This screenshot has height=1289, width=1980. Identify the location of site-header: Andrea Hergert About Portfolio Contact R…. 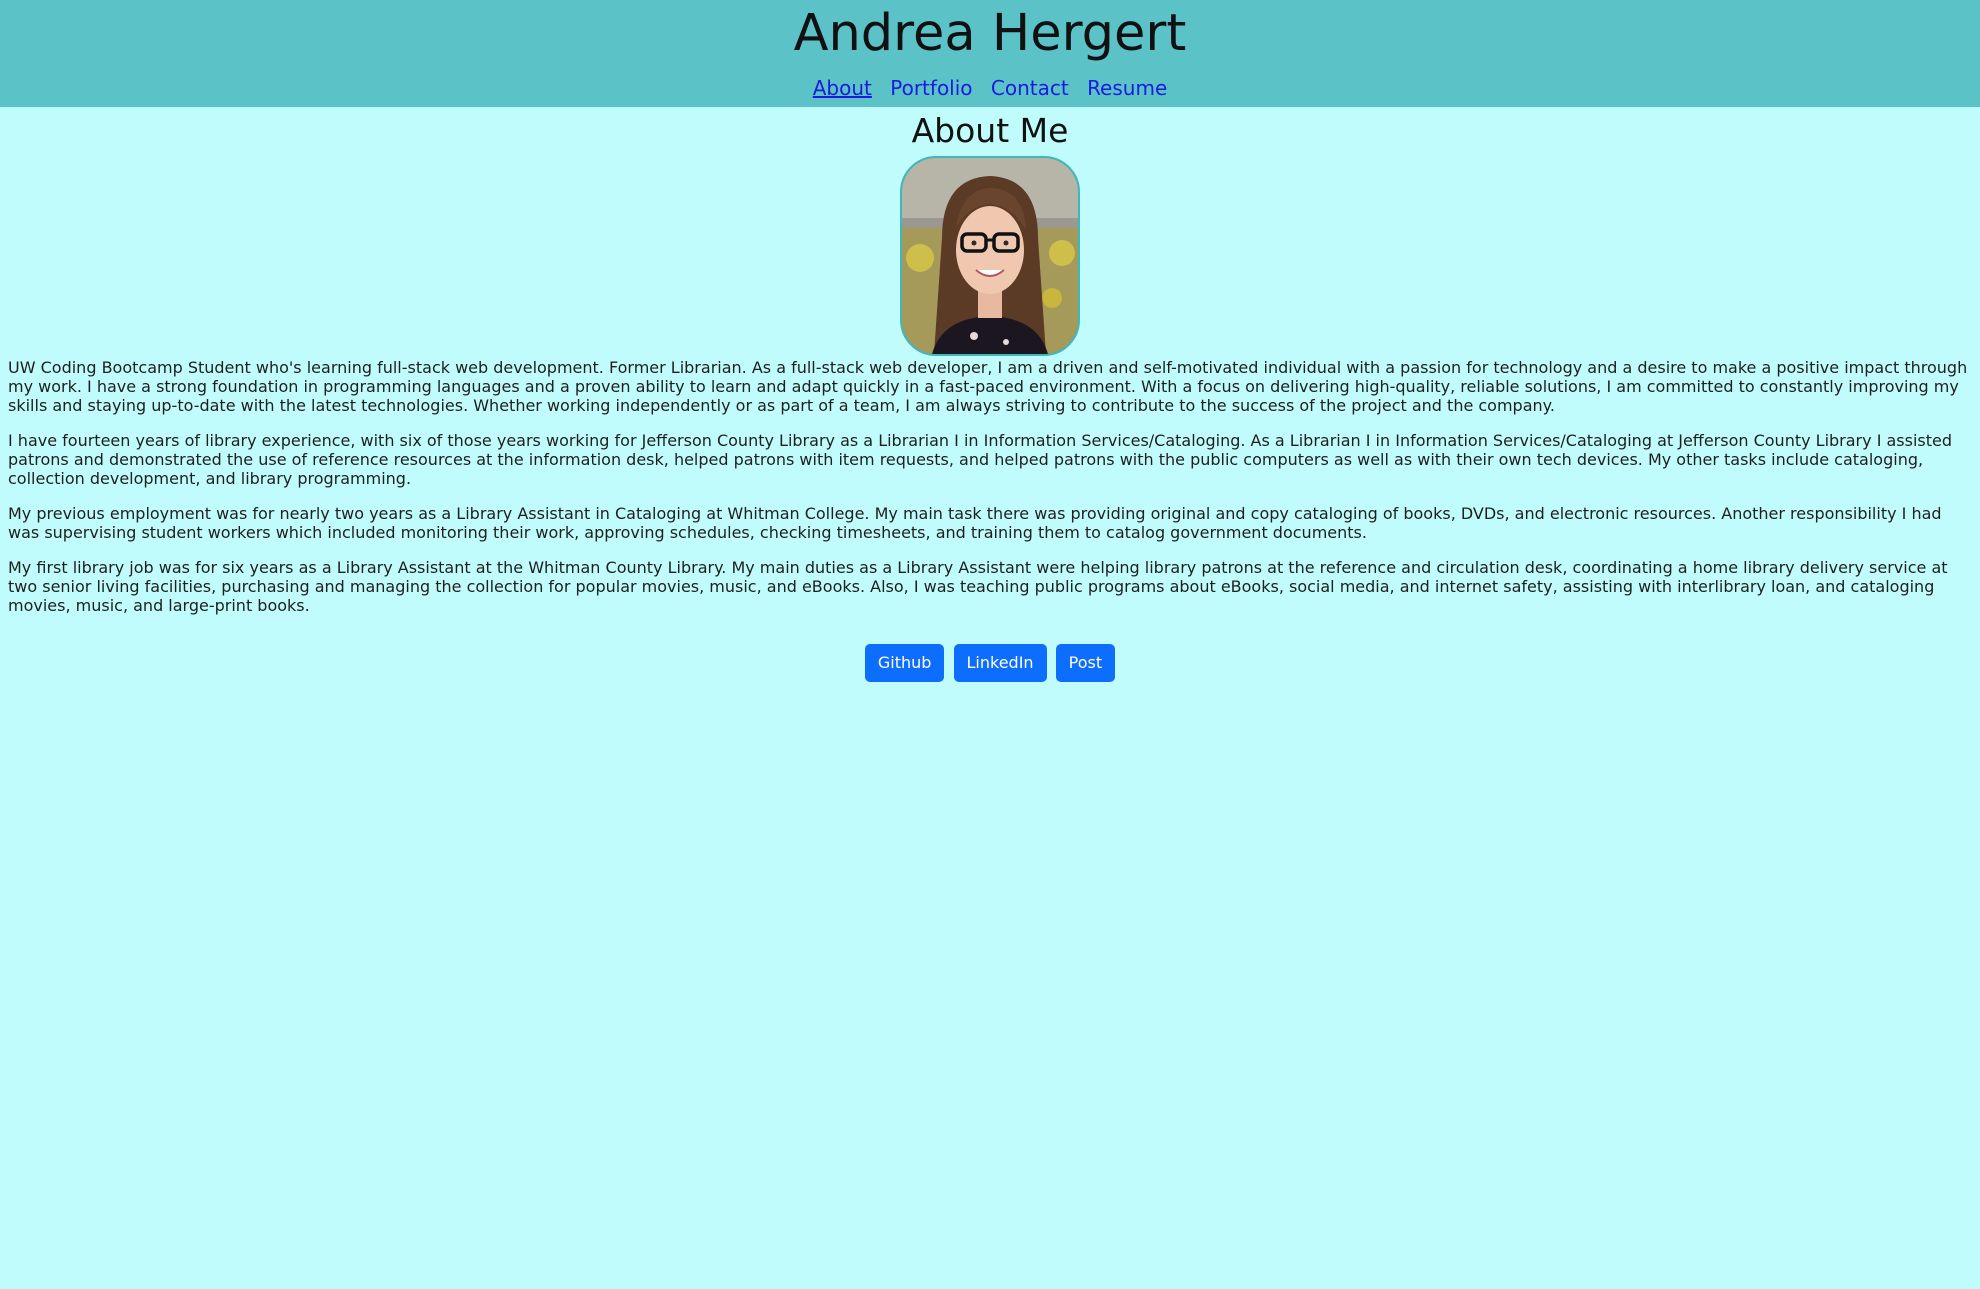
(990, 53).